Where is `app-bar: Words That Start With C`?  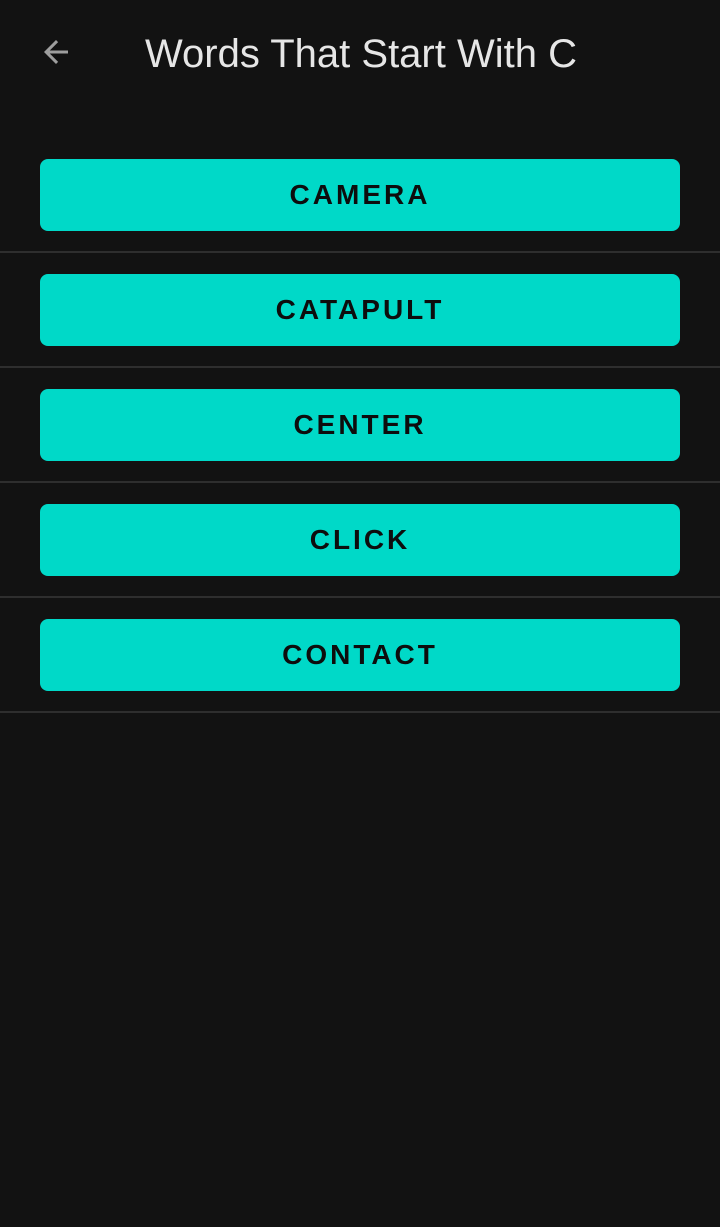
app-bar: Words That Start With C is located at coordinates (360, 53).